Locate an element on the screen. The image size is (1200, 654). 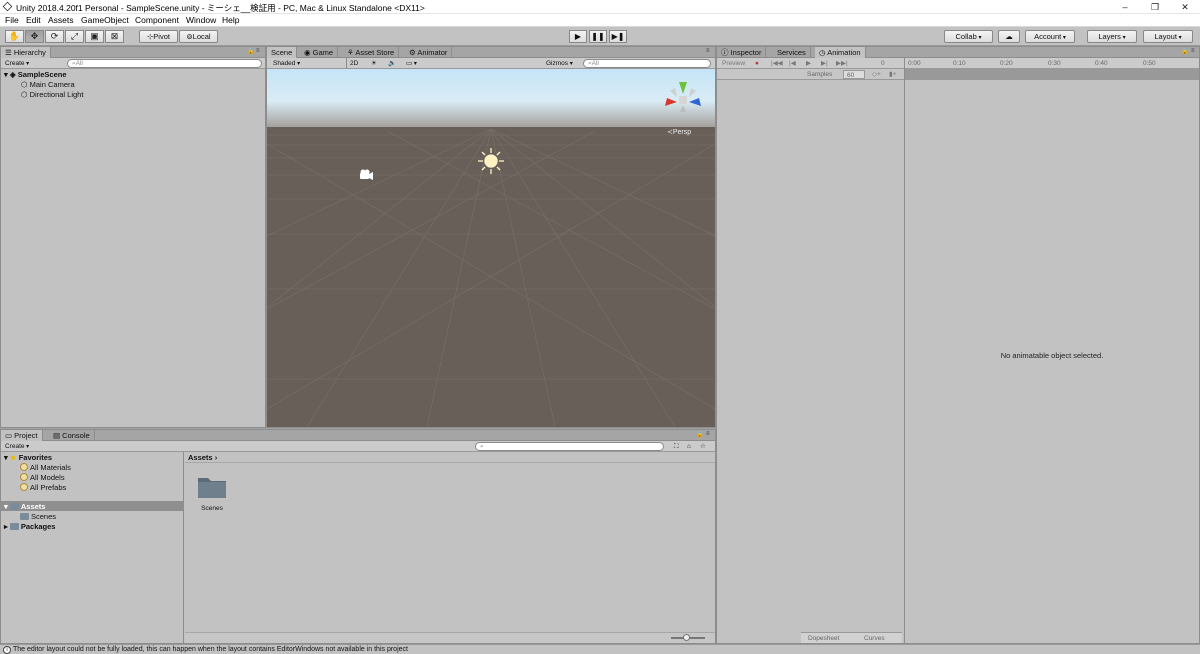
project-toolbar: Create ⌕ ⛶ ⌂ ☆ is located at coordinates (358, 446).